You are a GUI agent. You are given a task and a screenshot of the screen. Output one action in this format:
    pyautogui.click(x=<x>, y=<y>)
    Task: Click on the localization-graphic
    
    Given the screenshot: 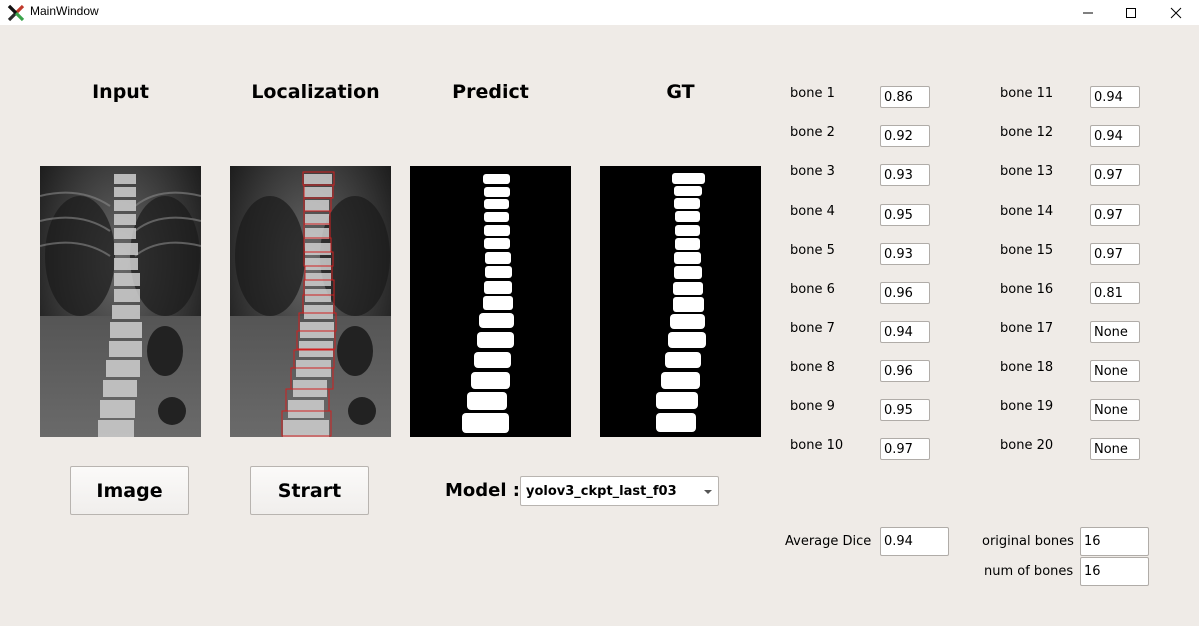 What is the action you would take?
    pyautogui.click(x=310, y=301)
    